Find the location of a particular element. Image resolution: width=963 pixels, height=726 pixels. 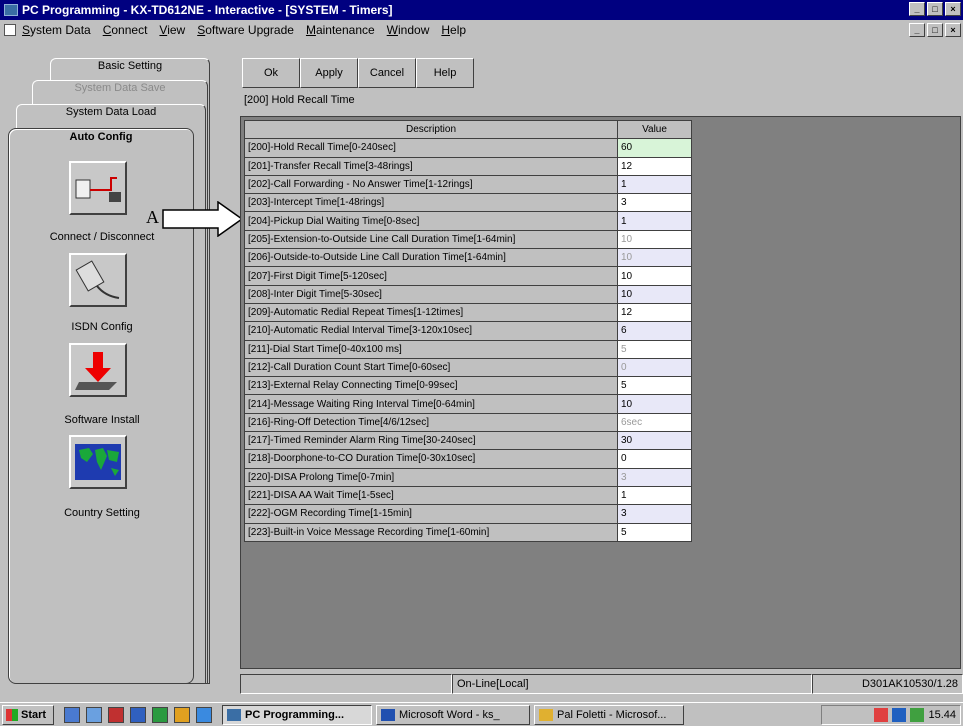

table-row: [203]-Intercept Time[1-48rings] 3 is located at coordinates (468, 203).